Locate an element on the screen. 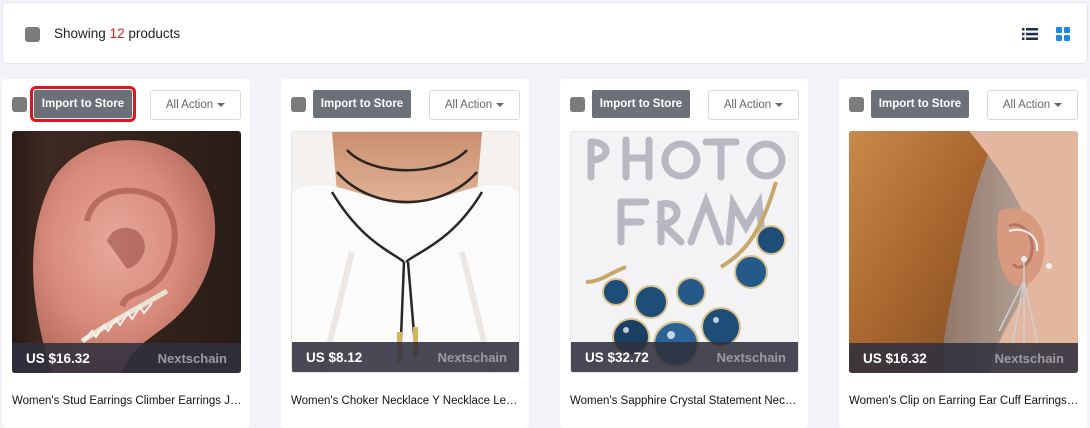 This screenshot has height=428, width=1090. showing-suffix: products is located at coordinates (154, 33).